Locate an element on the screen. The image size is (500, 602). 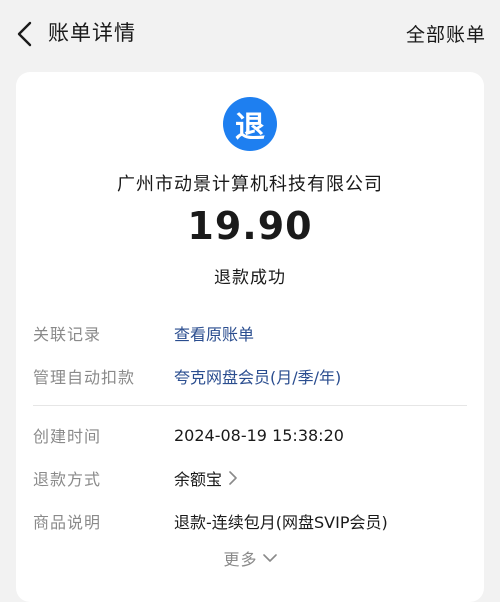
product-description-value: 退款-连续包月(网盘SVIP会员) is located at coordinates (281, 522).